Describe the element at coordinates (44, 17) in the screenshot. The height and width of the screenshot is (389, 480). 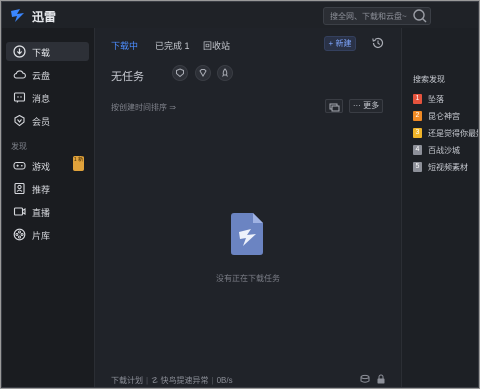
I see `app-title: 迅雷` at that location.